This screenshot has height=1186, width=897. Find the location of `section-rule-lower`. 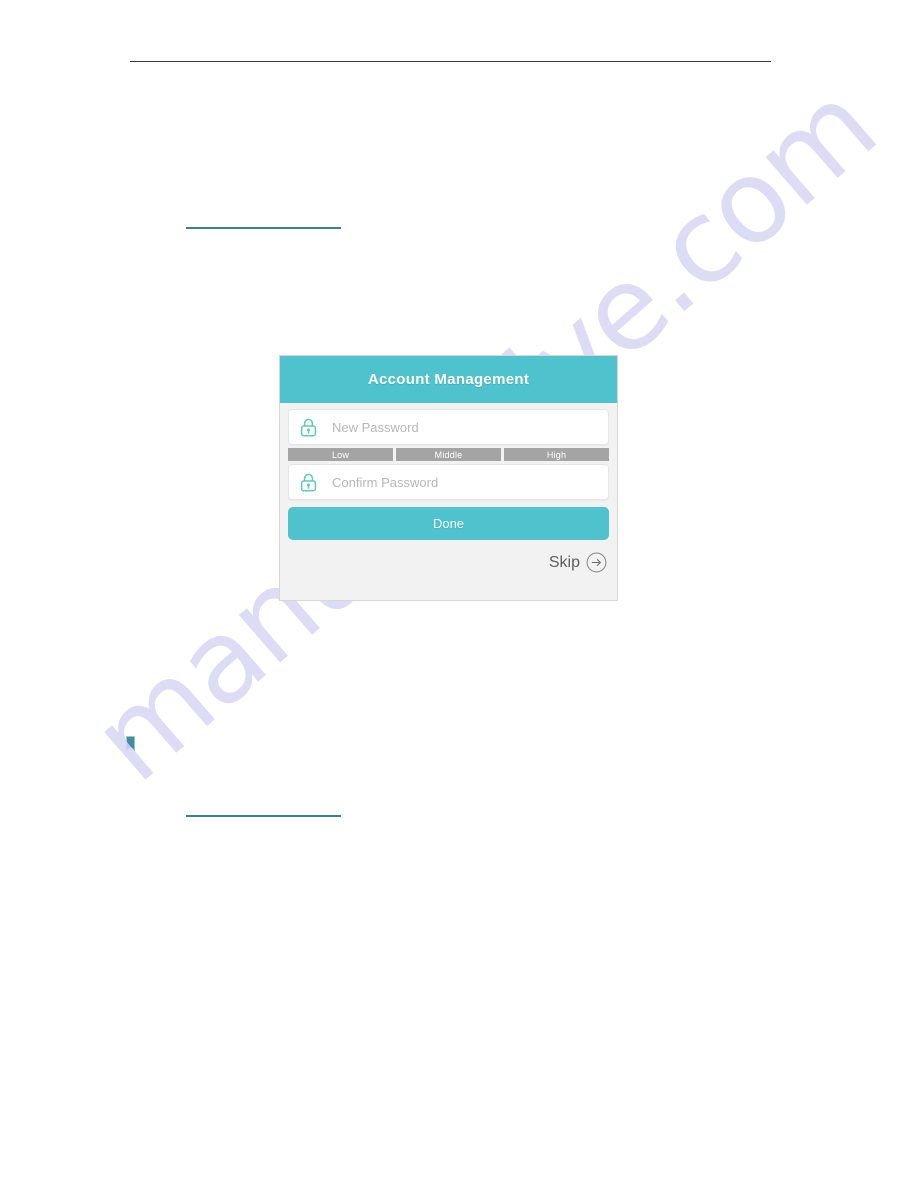

section-rule-lower is located at coordinates (263, 816).